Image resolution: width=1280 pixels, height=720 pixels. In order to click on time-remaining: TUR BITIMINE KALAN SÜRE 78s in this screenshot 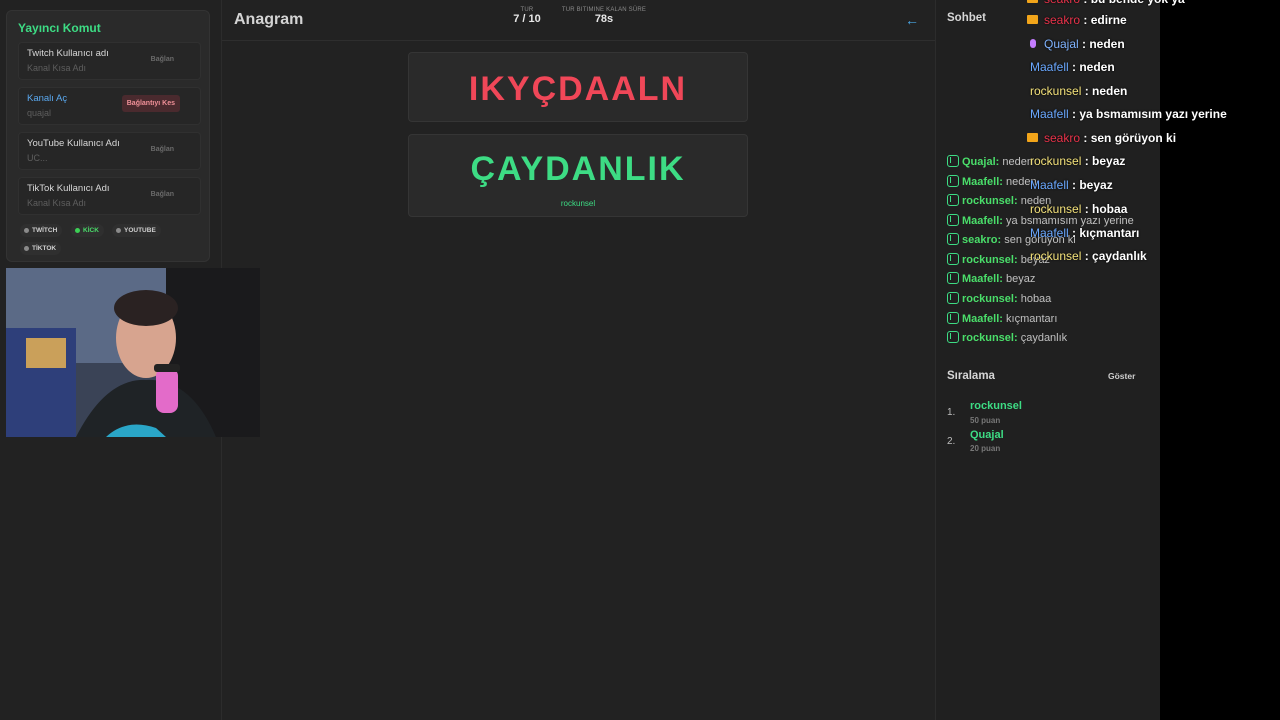, I will do `click(604, 16)`.